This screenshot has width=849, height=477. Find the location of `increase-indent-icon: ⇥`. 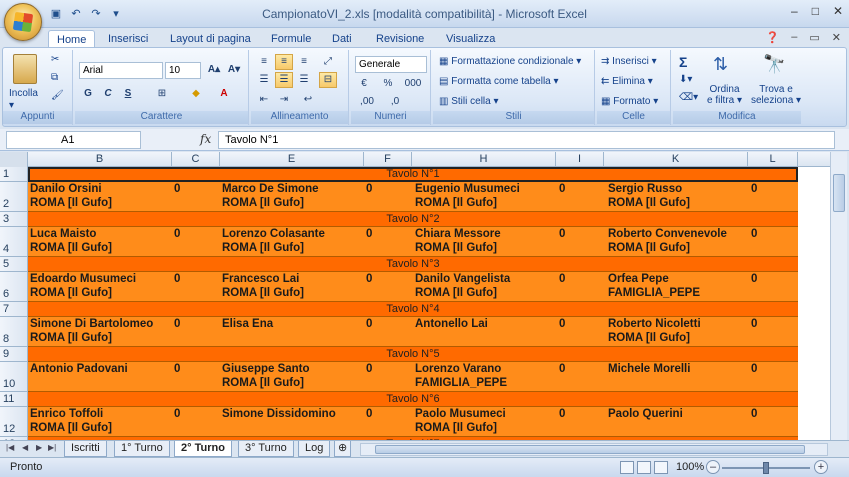

increase-indent-icon: ⇥ is located at coordinates (284, 100).